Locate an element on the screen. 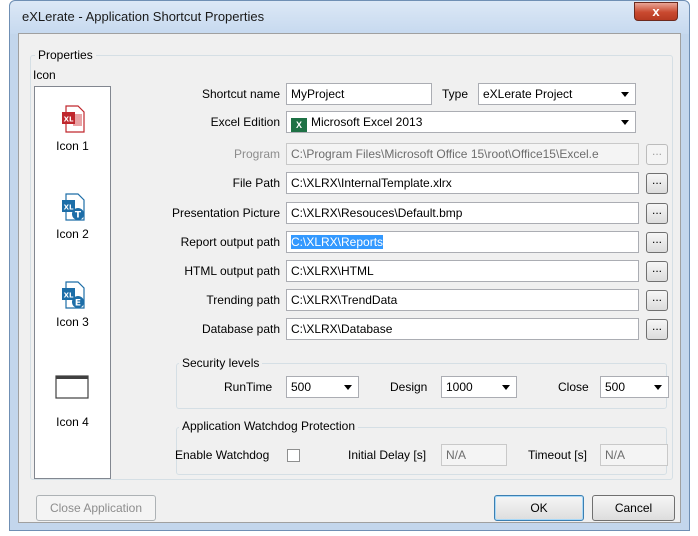  type-select: eXLerate Project is located at coordinates (557, 94).